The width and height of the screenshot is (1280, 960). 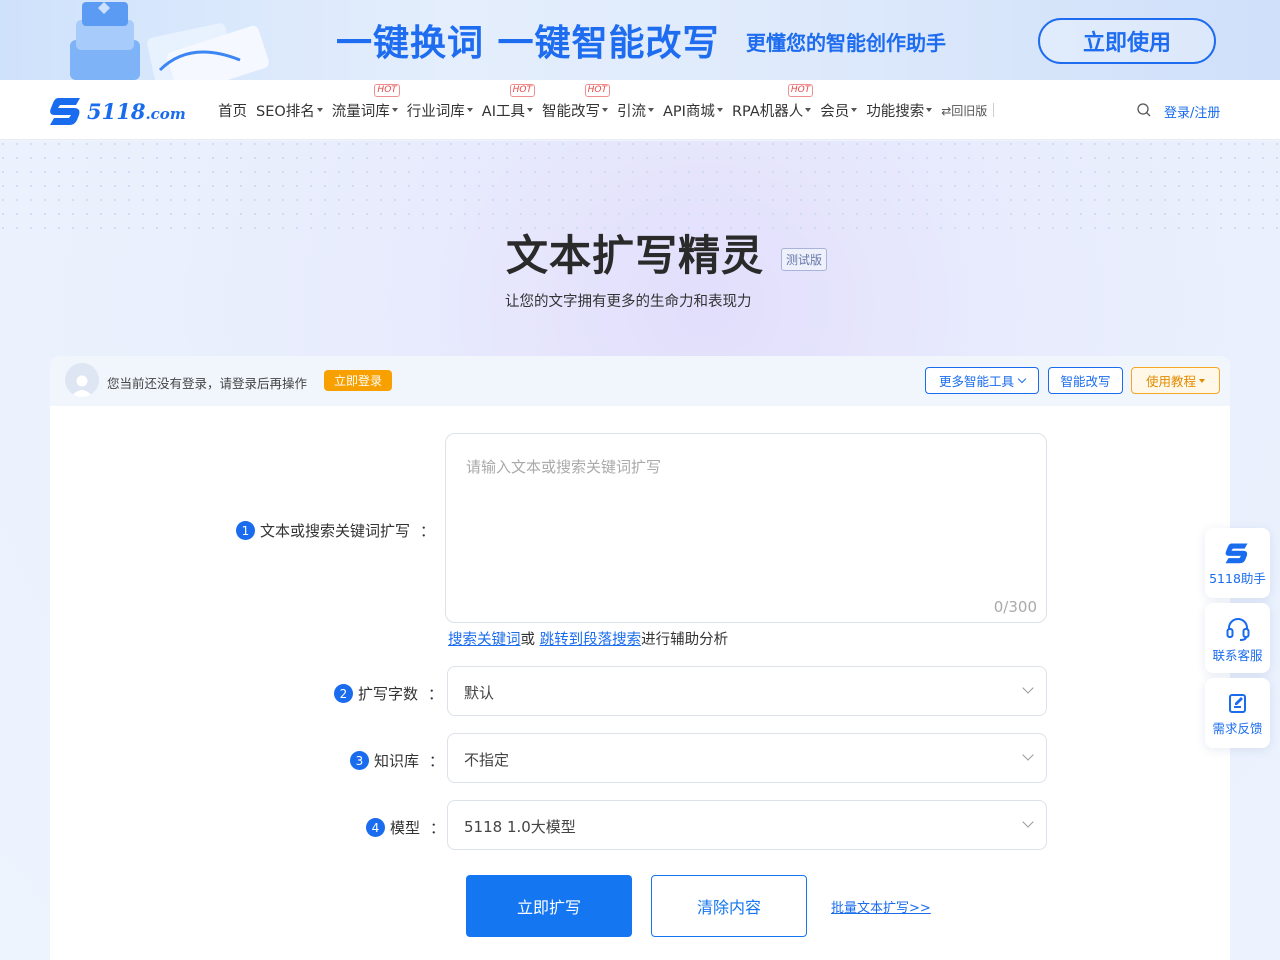 I want to click on login-register-link: 登录/注册, so click(x=1192, y=111).